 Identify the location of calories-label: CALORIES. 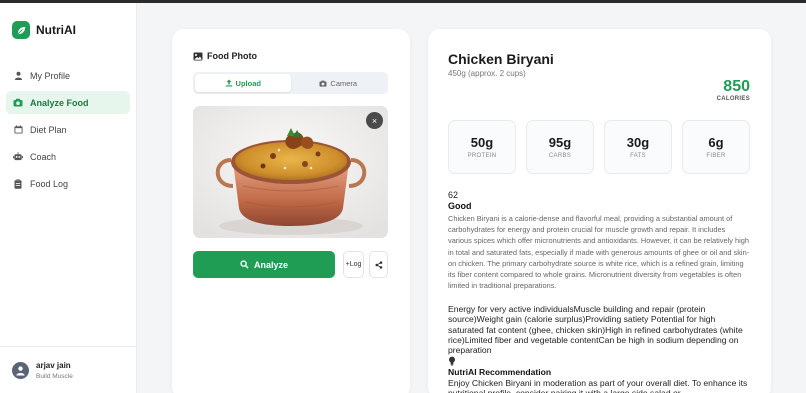
(733, 99).